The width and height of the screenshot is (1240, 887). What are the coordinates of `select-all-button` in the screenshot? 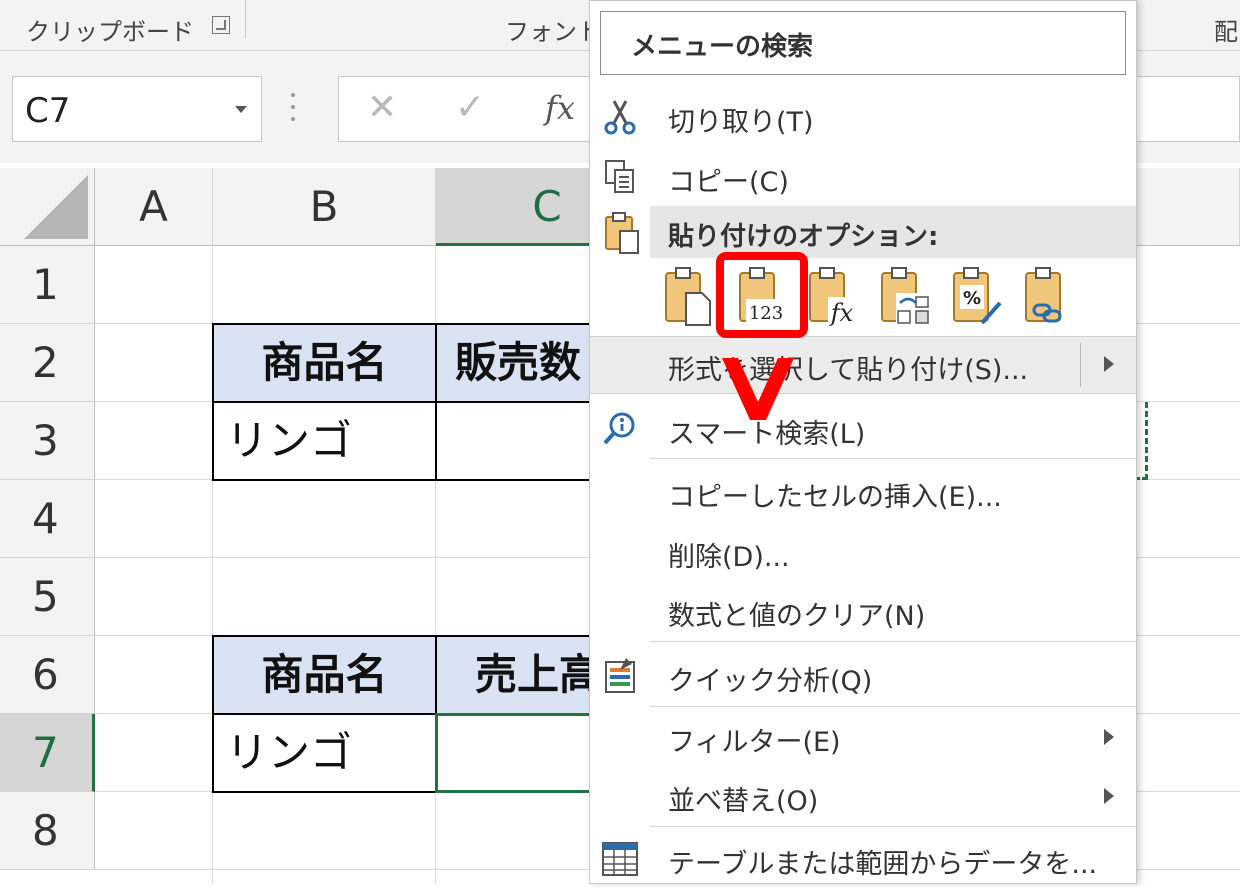 It's located at (47, 207).